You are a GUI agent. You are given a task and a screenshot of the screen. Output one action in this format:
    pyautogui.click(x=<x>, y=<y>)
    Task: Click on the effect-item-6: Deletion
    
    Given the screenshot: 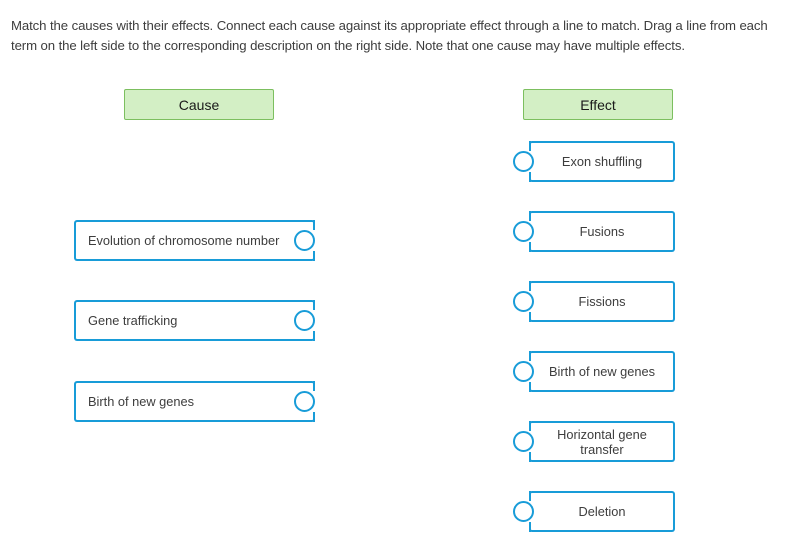 What is the action you would take?
    pyautogui.click(x=594, y=511)
    